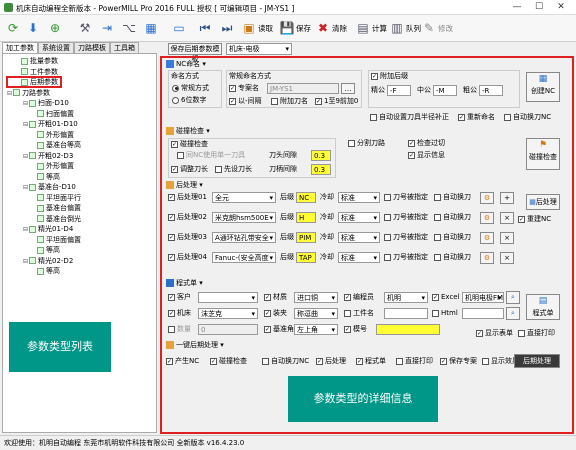 The image size is (576, 450). What do you see at coordinates (85, 28) in the screenshot?
I see `tool-icon: ⚒` at bounding box center [85, 28].